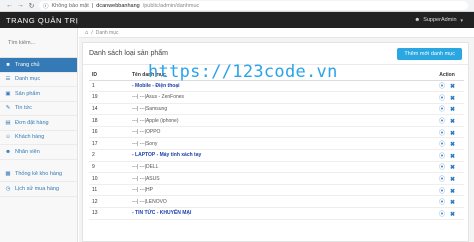  What do you see at coordinates (38, 152) in the screenshot?
I see `sidebar-item-staff: ☻ Nhân viên` at bounding box center [38, 152].